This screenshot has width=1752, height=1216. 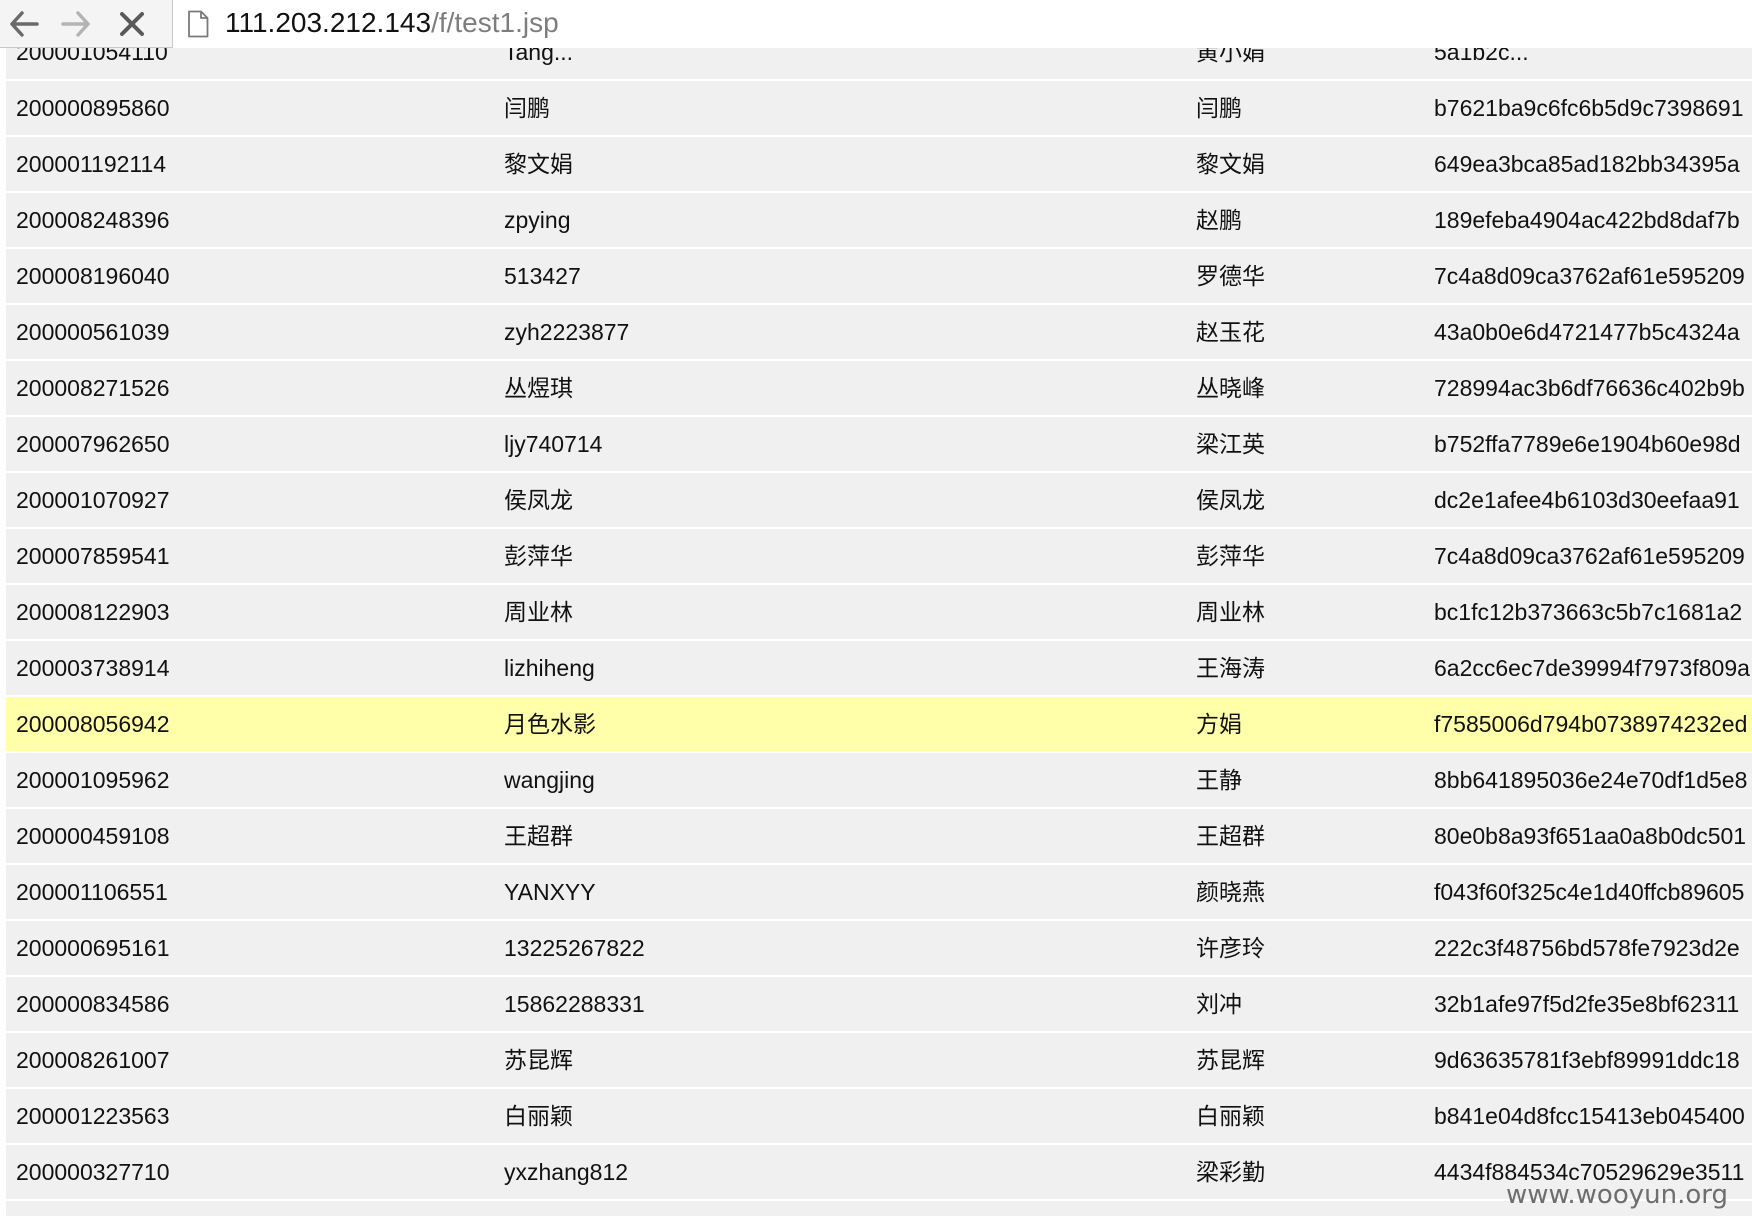 What do you see at coordinates (93, 444) in the screenshot?
I see `cell-id: 200007962650` at bounding box center [93, 444].